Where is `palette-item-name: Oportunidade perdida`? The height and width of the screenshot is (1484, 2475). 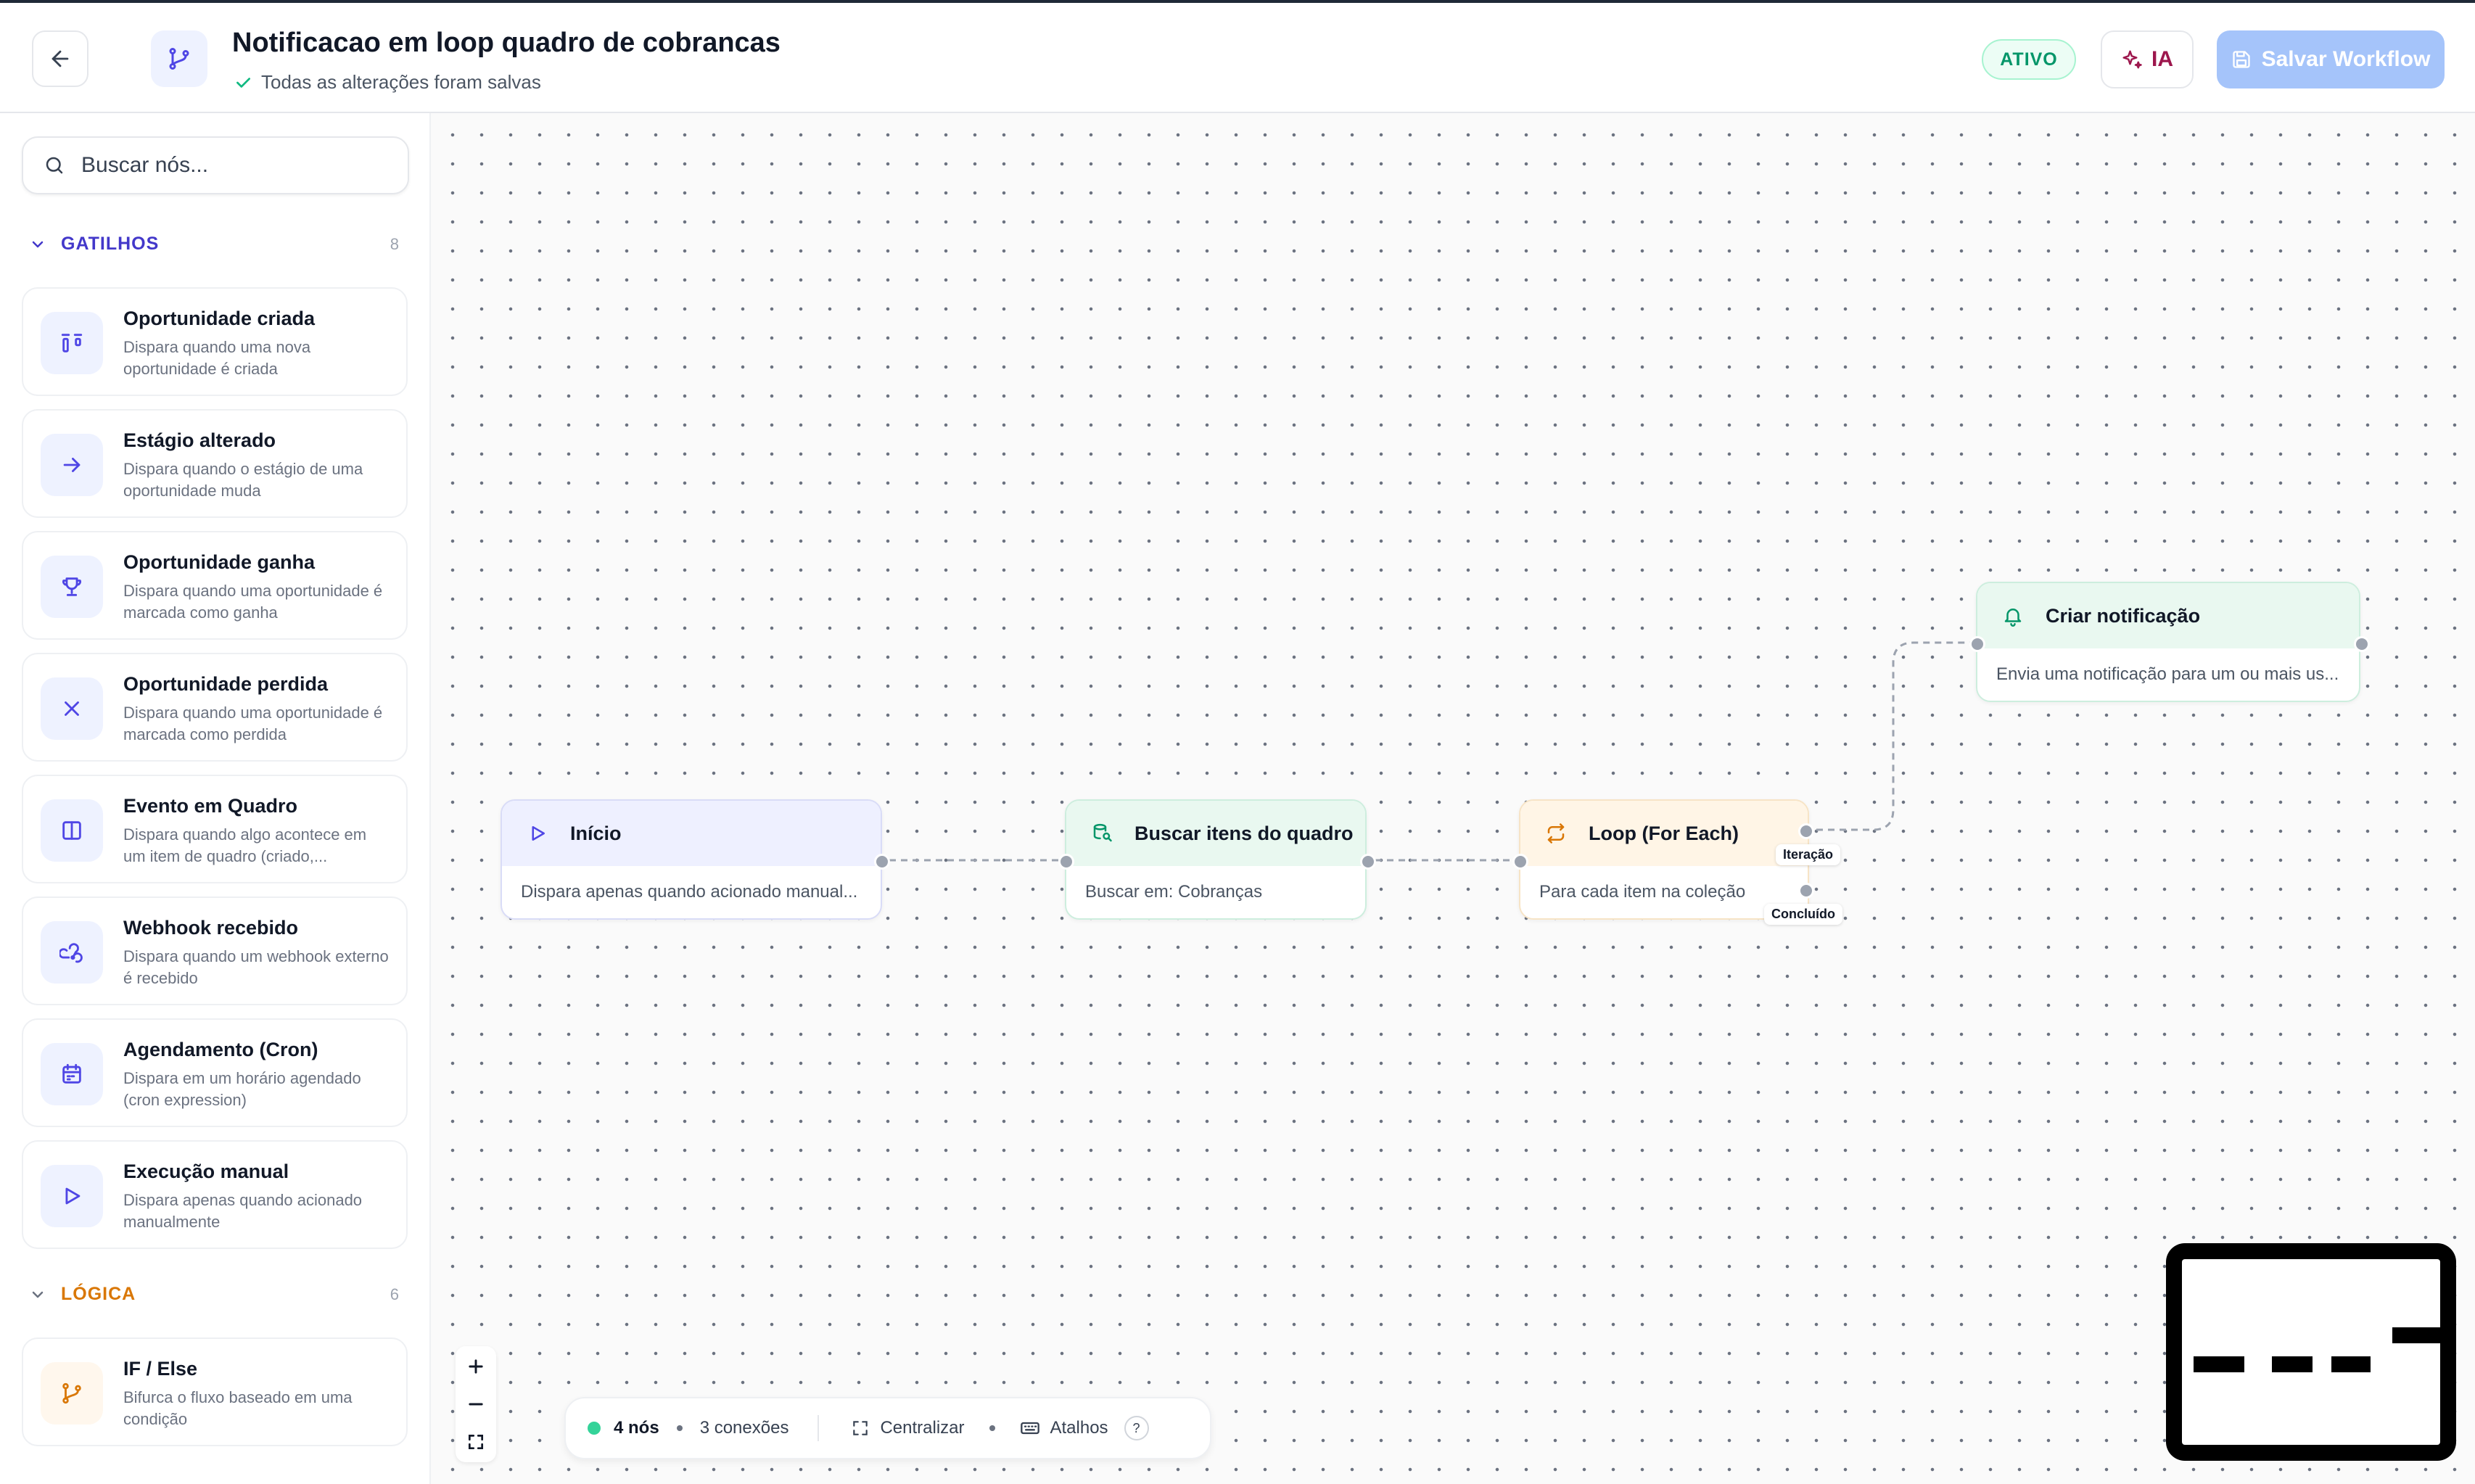 palette-item-name: Oportunidade perdida is located at coordinates (226, 684).